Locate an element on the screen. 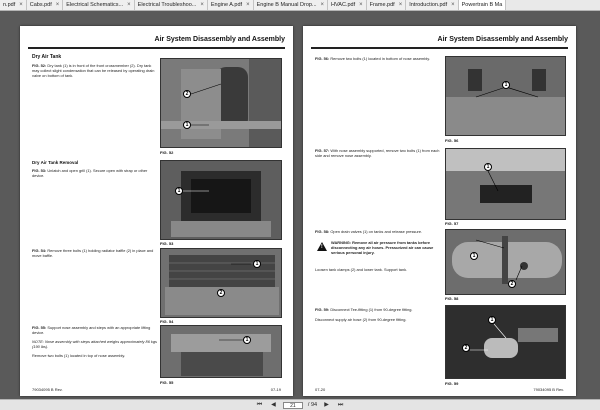 This screenshot has width=600, height=410. fig55-image: 1 is located at coordinates (221, 351).